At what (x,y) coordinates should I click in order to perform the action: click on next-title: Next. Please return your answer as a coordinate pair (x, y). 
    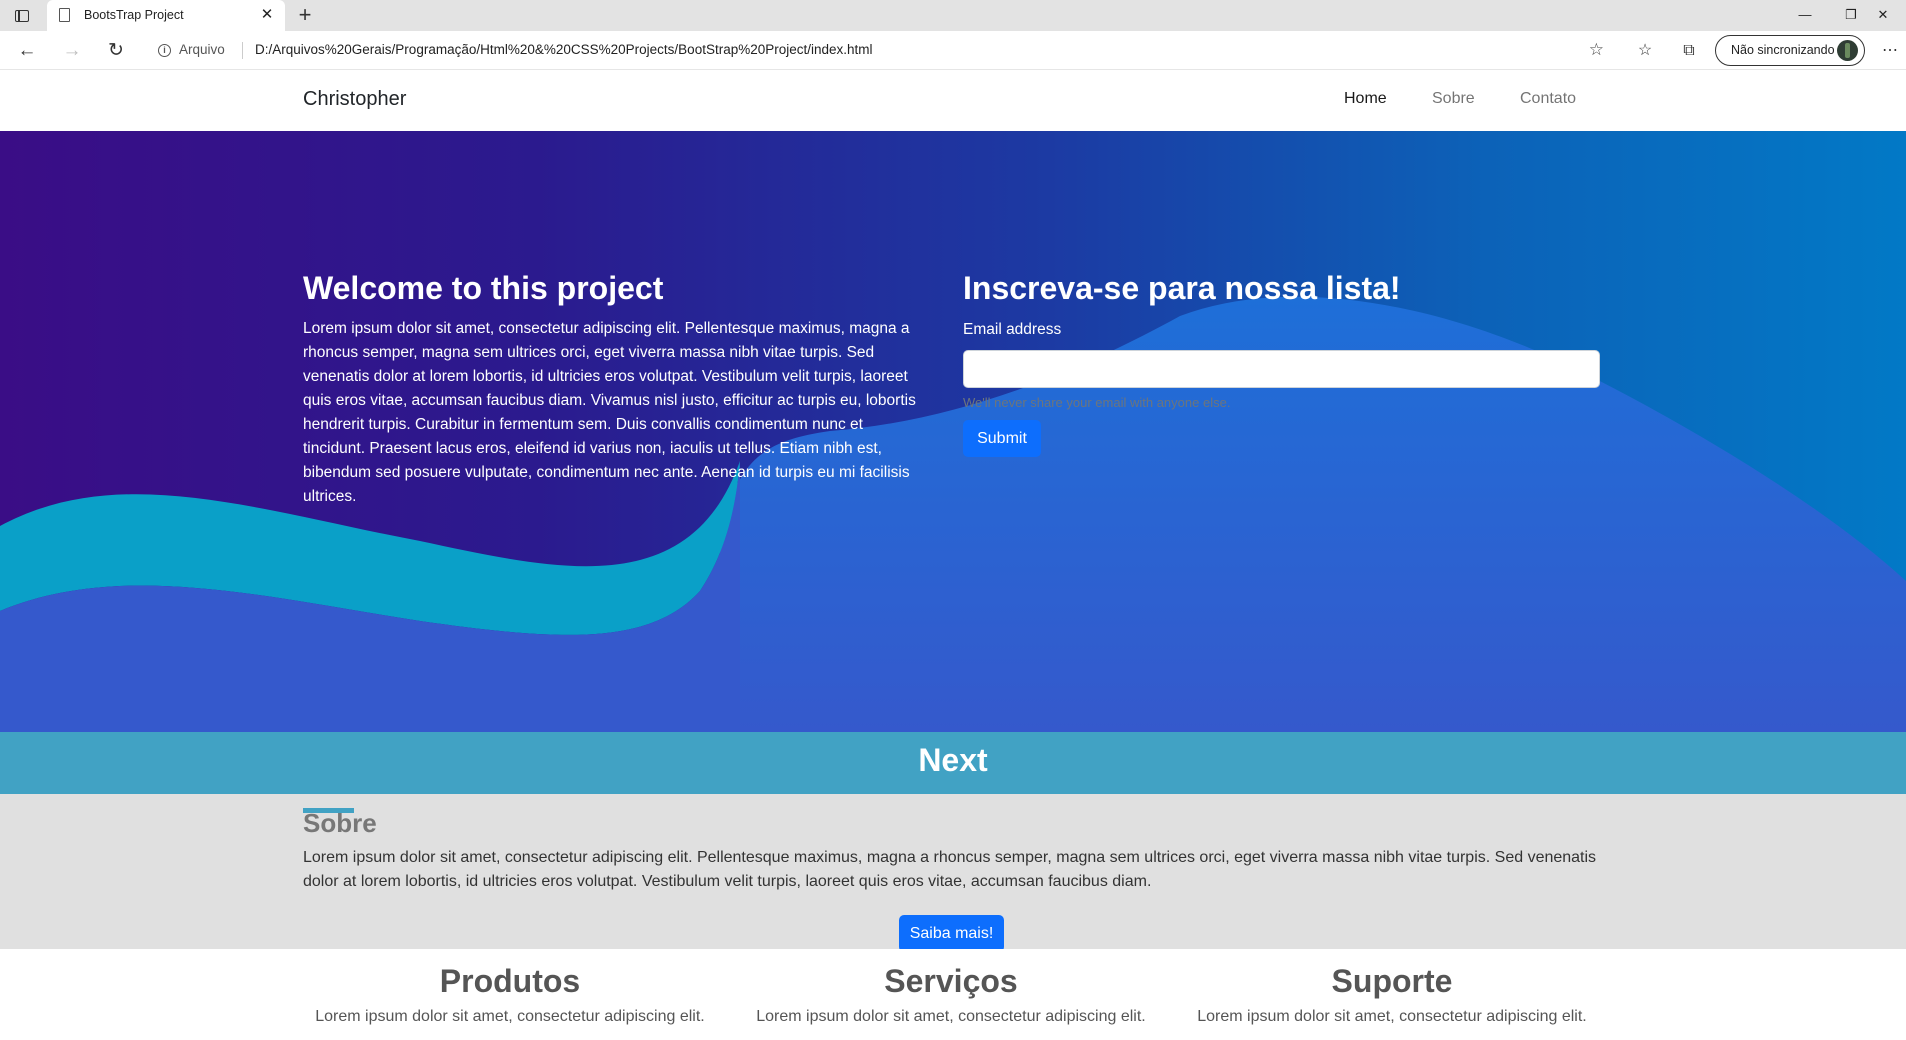
    Looking at the image, I should click on (953, 760).